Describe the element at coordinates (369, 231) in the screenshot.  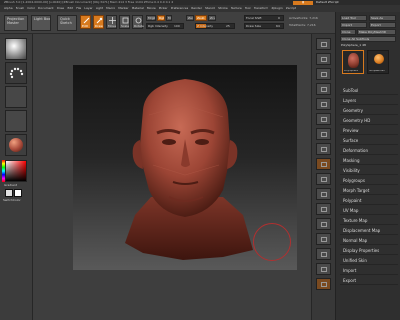
I see `subpalette-displacement-map: Displacement Map` at that location.